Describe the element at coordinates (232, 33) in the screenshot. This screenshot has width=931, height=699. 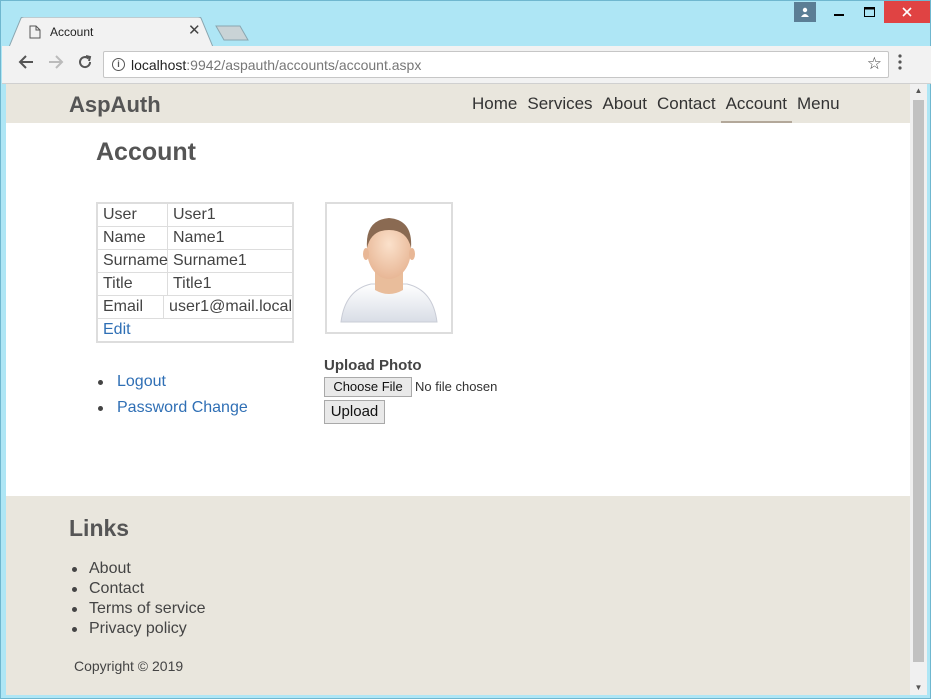
I see `new-tab-button` at that location.